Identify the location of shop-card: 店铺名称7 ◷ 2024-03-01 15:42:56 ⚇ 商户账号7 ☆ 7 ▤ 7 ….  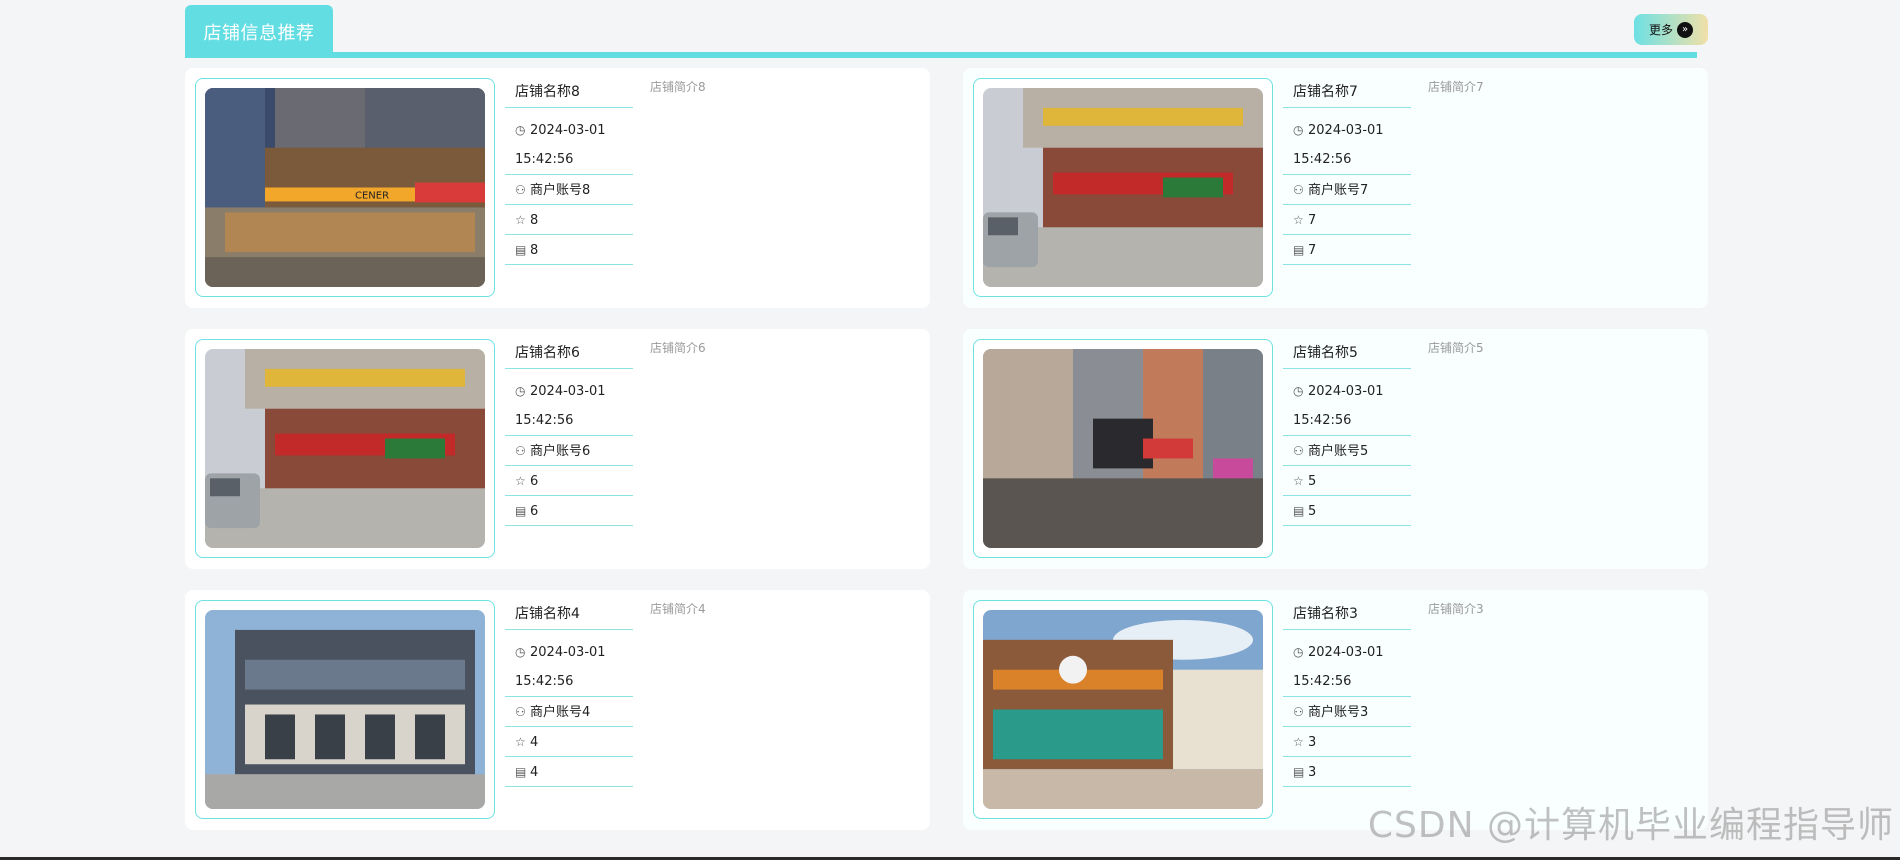
(1335, 188).